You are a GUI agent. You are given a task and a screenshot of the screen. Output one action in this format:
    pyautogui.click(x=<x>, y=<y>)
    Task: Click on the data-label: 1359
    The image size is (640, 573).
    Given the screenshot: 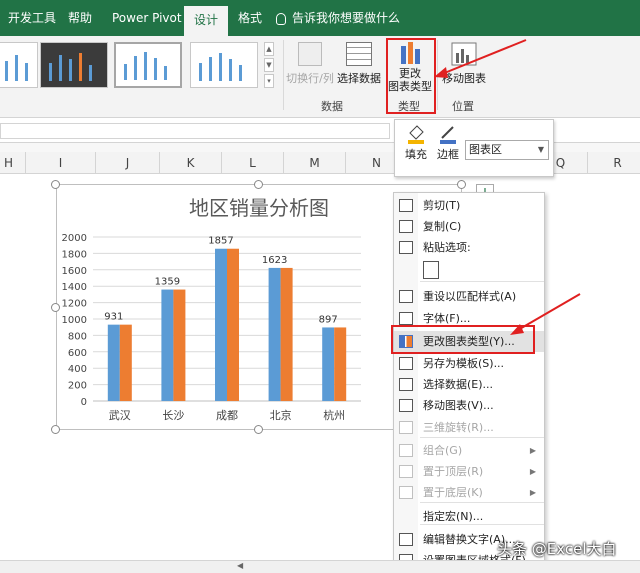 What is the action you would take?
    pyautogui.click(x=167, y=282)
    